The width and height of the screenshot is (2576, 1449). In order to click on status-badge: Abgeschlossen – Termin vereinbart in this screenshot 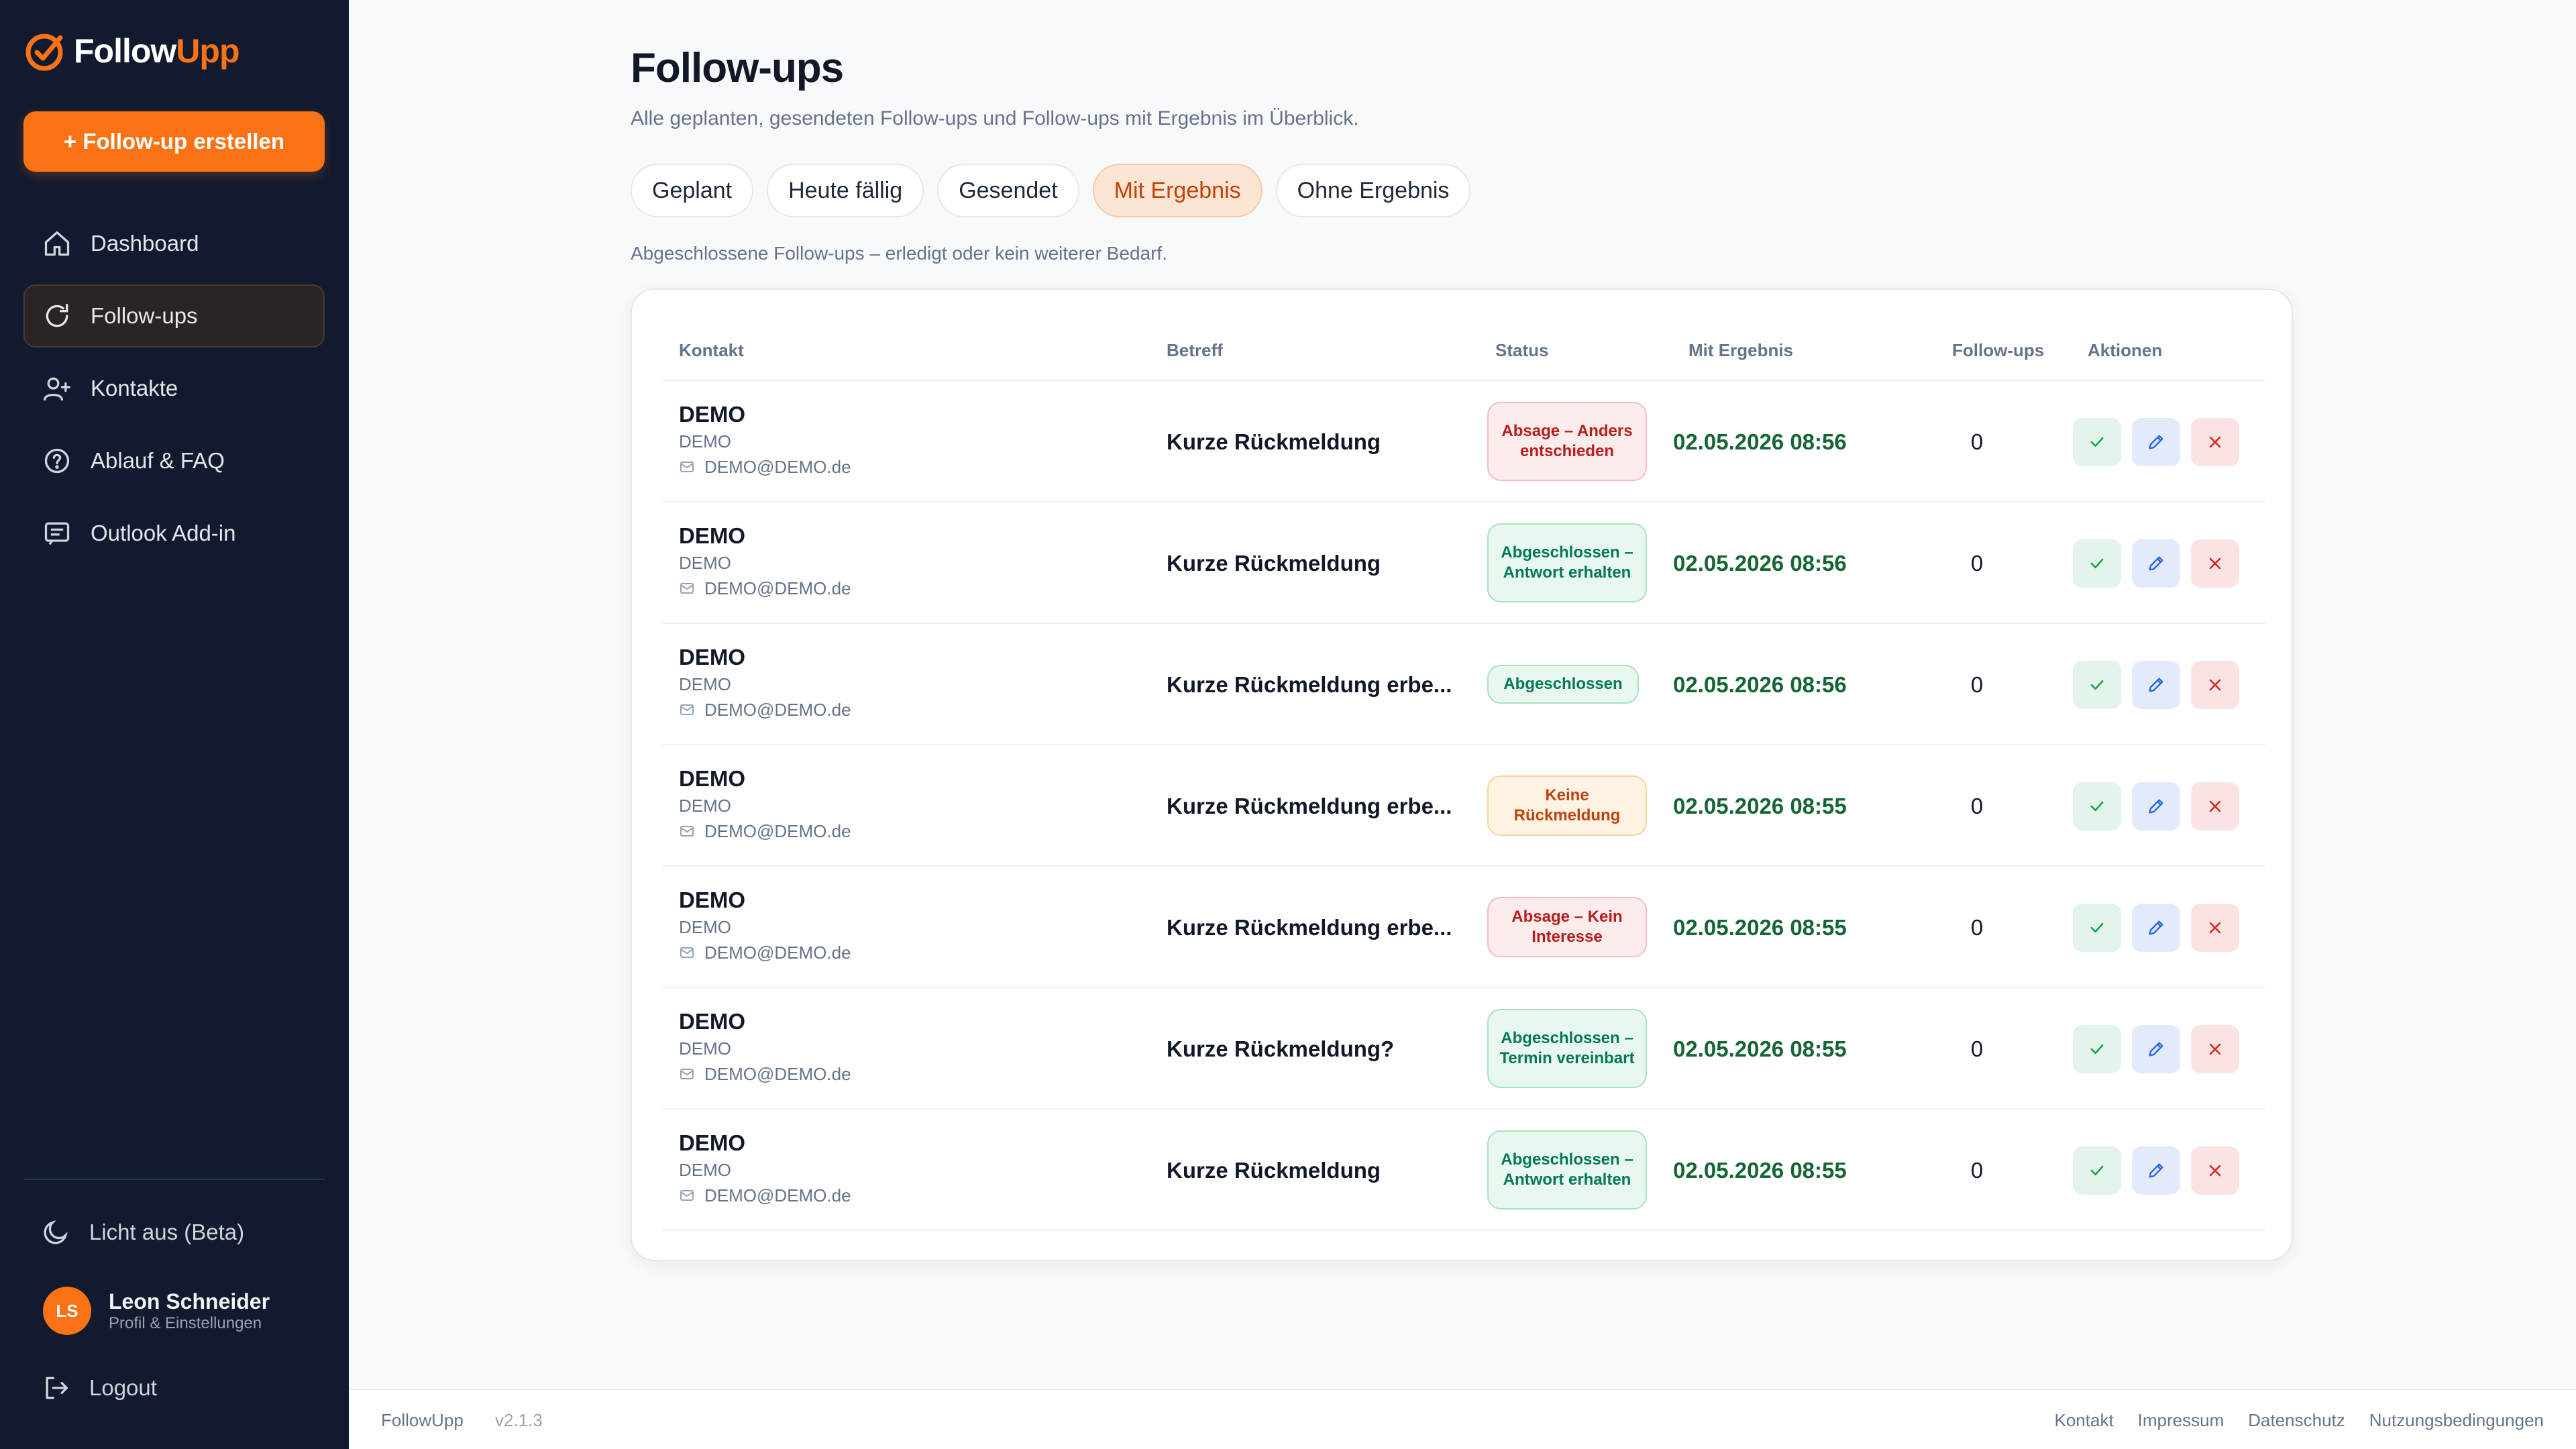, I will do `click(1567, 1048)`.